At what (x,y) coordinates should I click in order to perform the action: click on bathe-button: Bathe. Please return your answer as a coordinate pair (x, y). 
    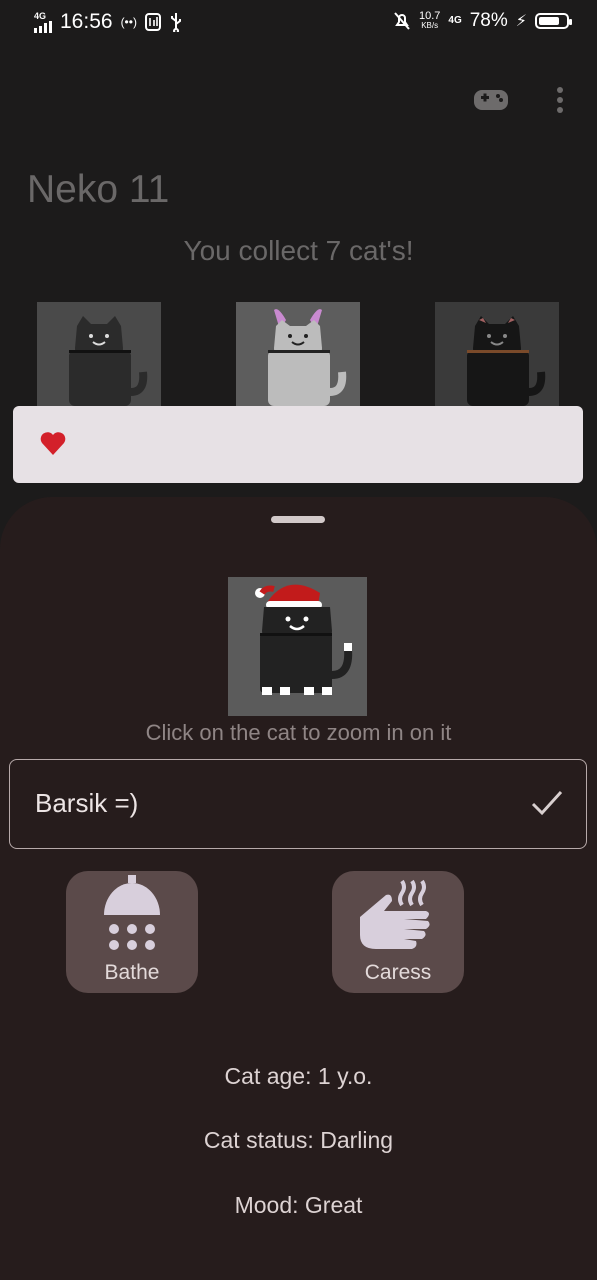
    Looking at the image, I should click on (132, 932).